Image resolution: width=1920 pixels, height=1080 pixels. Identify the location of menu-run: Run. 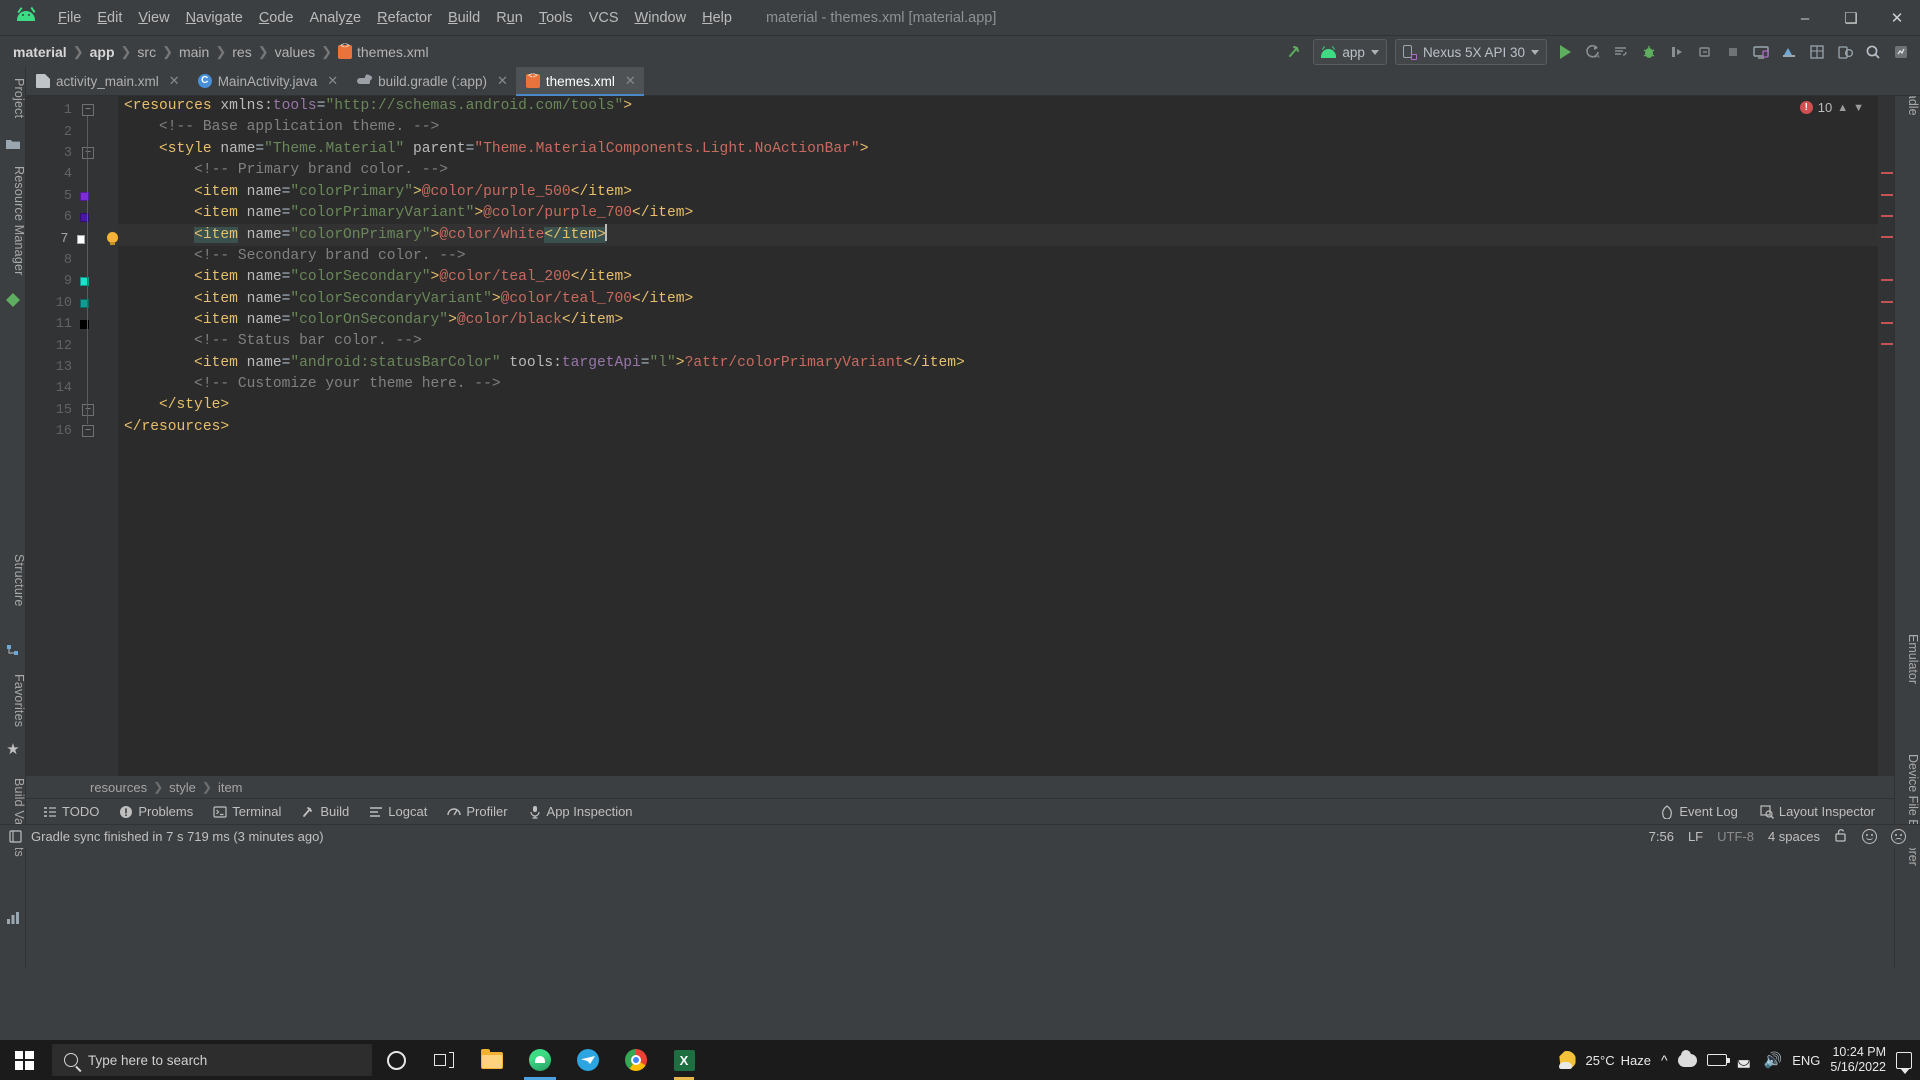
(509, 18).